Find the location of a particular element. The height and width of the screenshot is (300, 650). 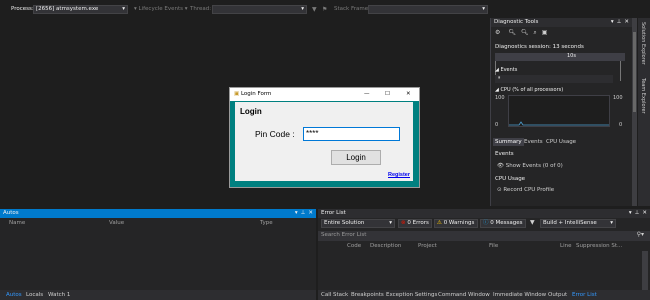

process-label: Process: is located at coordinates (22, 9).